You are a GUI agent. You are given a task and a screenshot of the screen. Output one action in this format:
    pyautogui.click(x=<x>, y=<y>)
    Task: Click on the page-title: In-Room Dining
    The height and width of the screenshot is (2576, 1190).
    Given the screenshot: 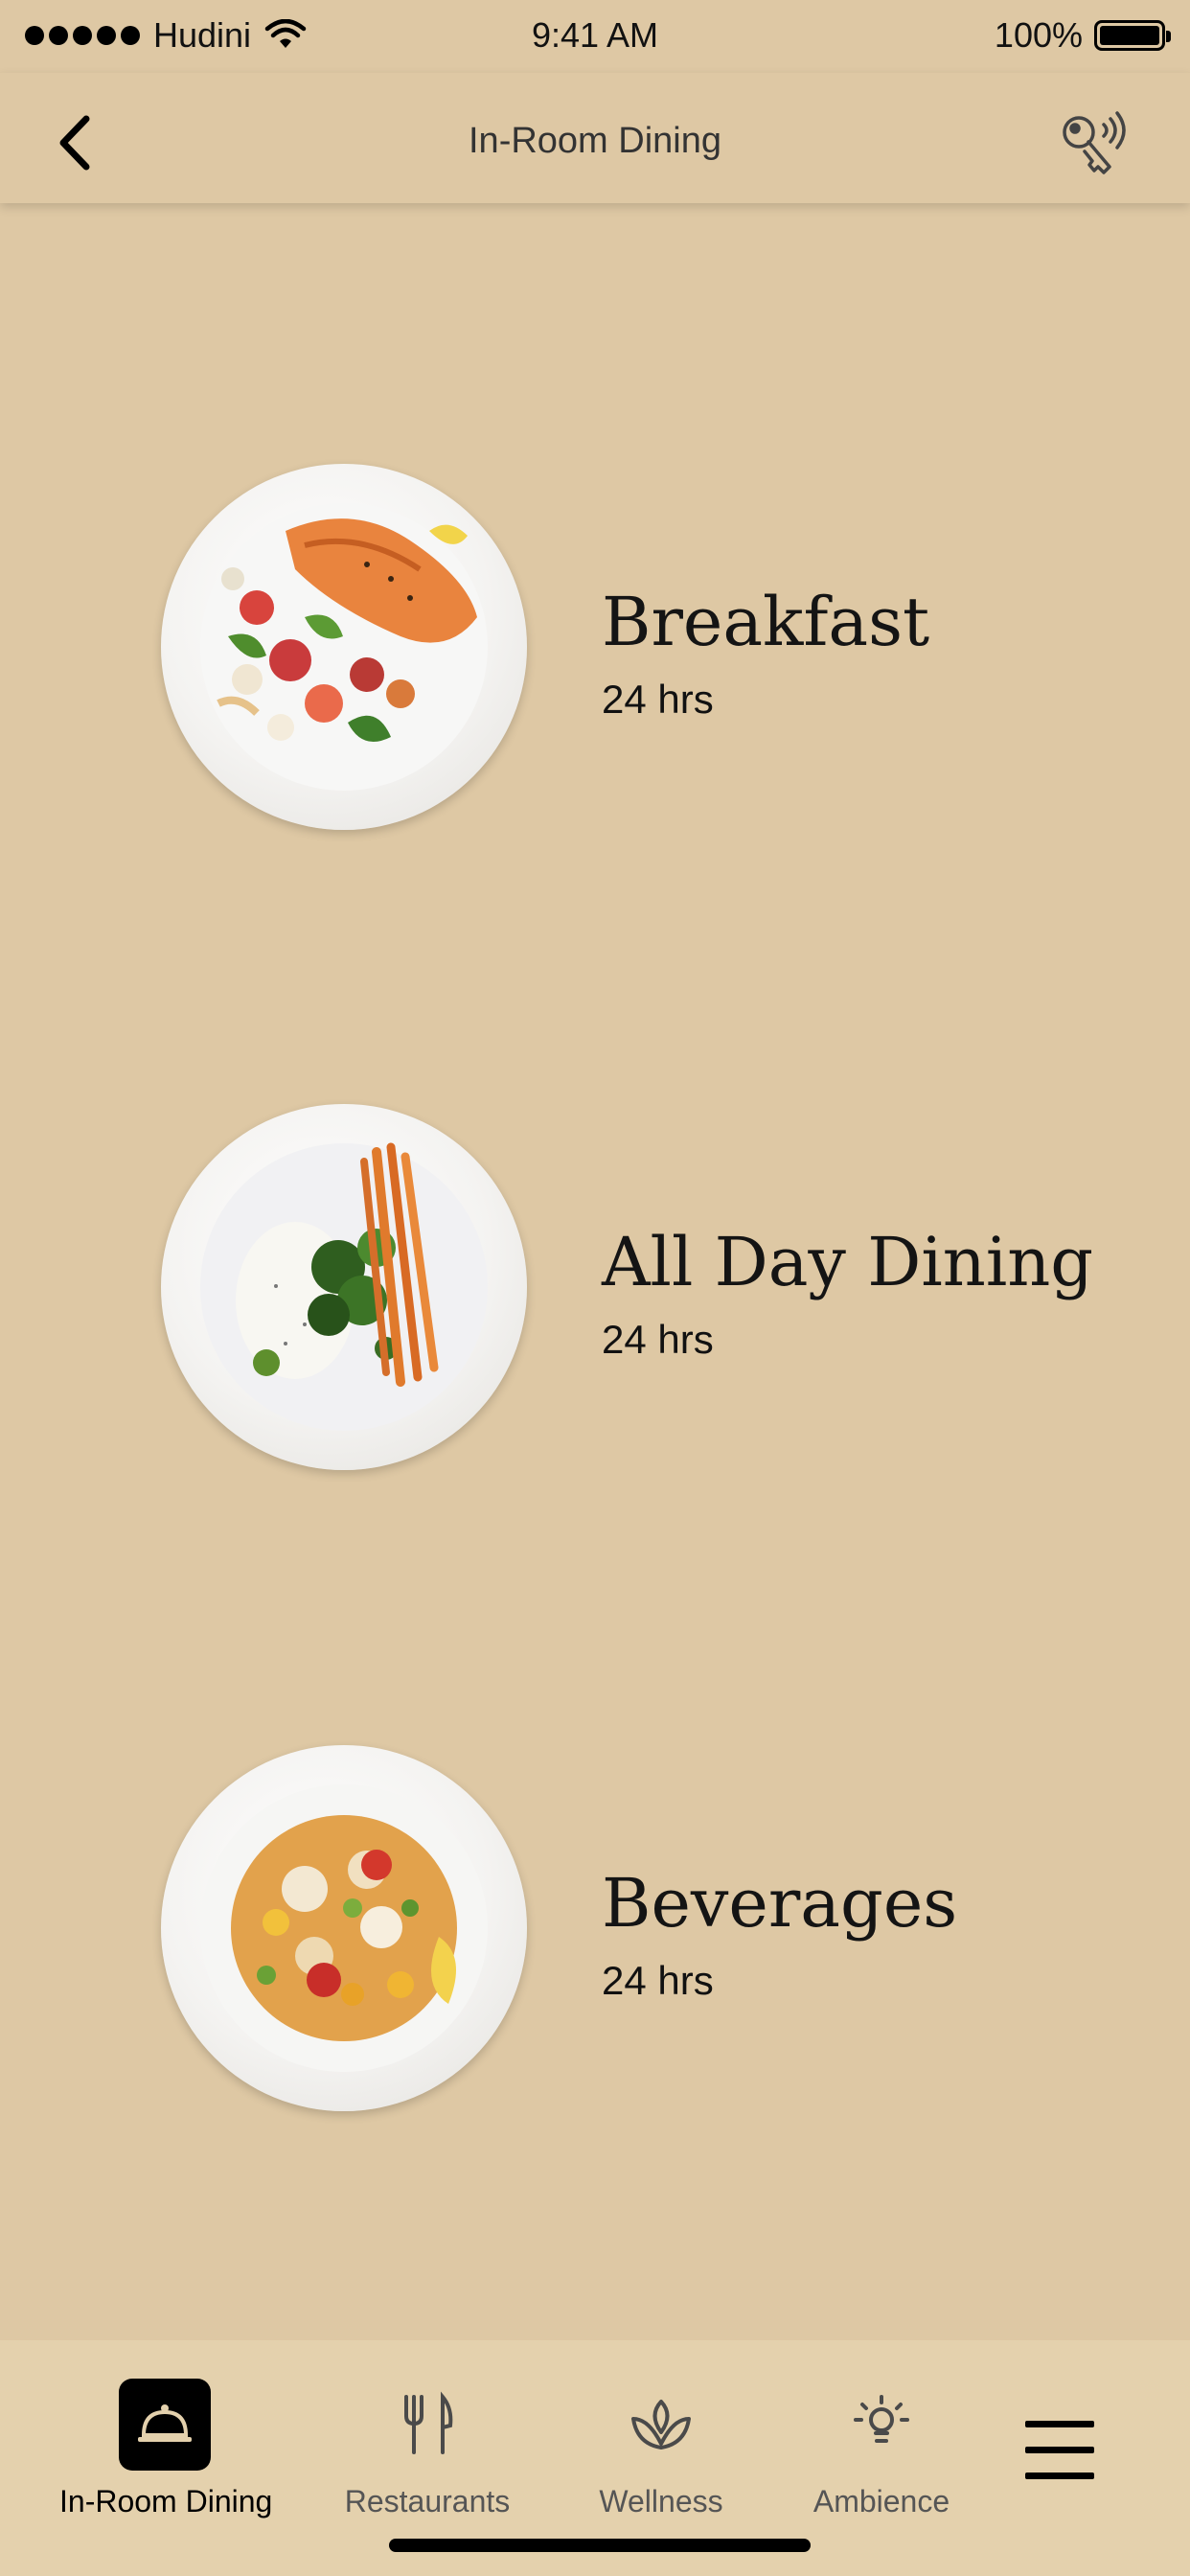 What is the action you would take?
    pyautogui.click(x=595, y=141)
    